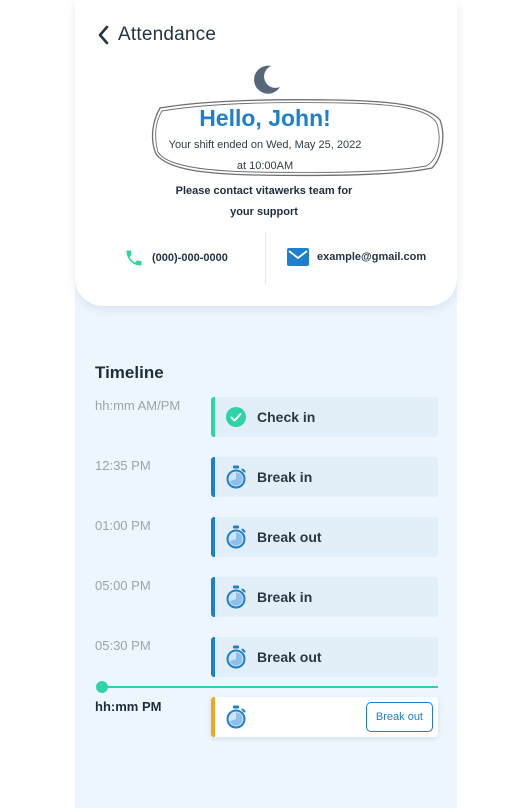 Image resolution: width=516 pixels, height=808 pixels. I want to click on back-button, so click(103, 35).